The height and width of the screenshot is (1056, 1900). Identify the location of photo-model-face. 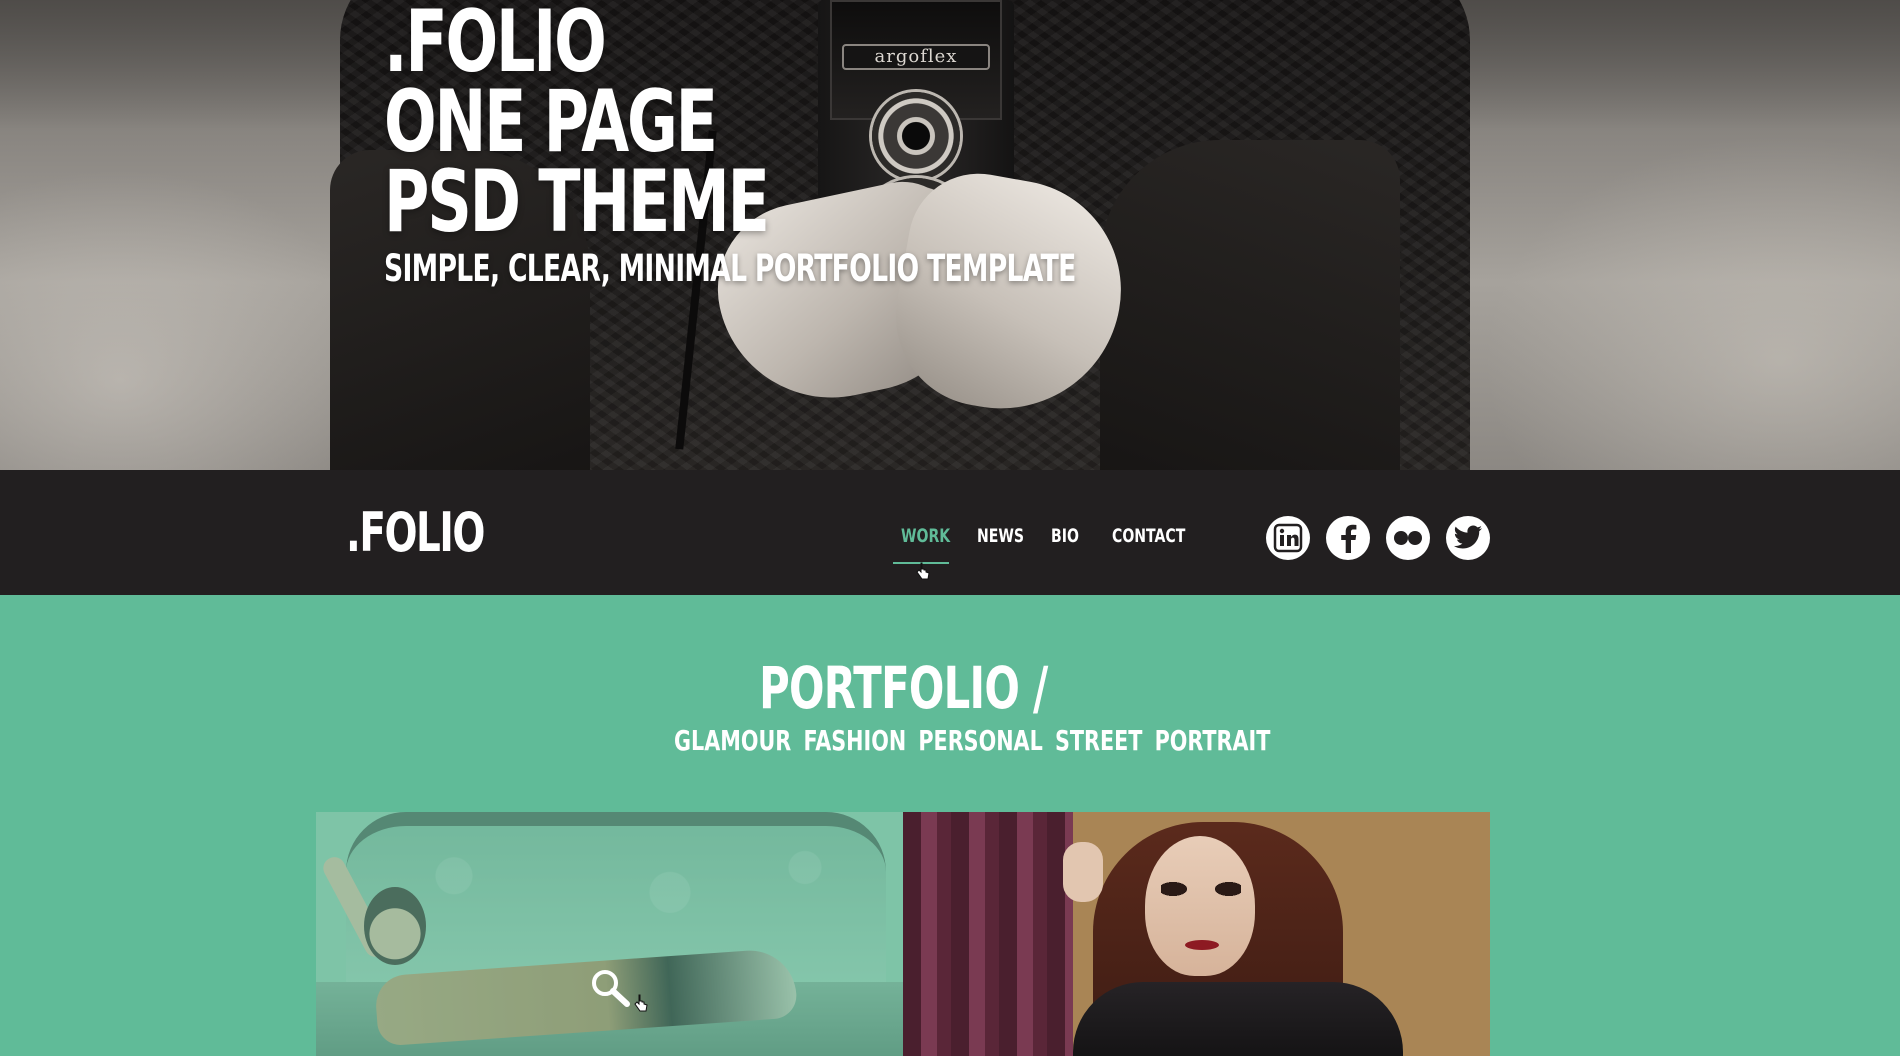
(1200, 906).